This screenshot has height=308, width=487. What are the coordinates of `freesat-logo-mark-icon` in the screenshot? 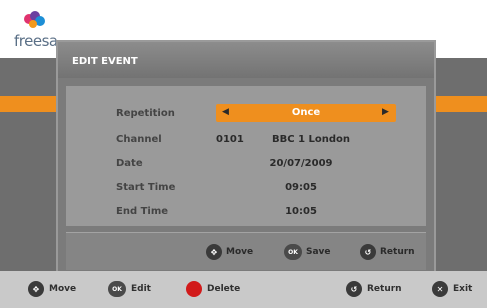 It's located at (34, 19).